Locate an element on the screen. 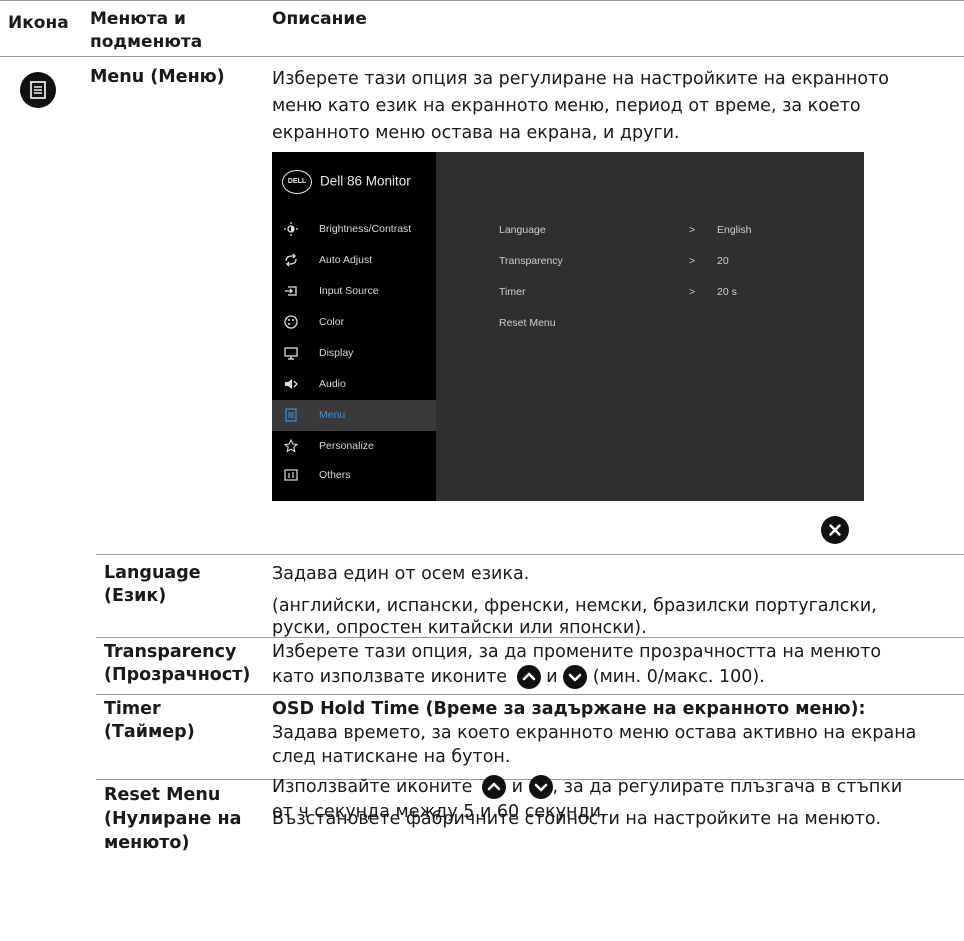 The width and height of the screenshot is (964, 941). reset-title-line2: (Нулиране на is located at coordinates (173, 819).